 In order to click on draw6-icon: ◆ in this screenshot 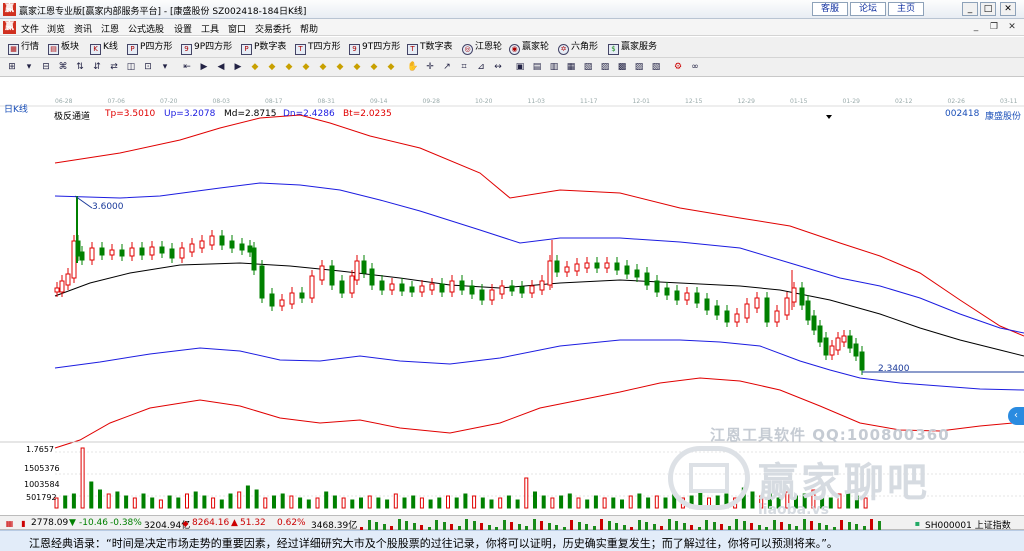, I will do `click(340, 67)`.